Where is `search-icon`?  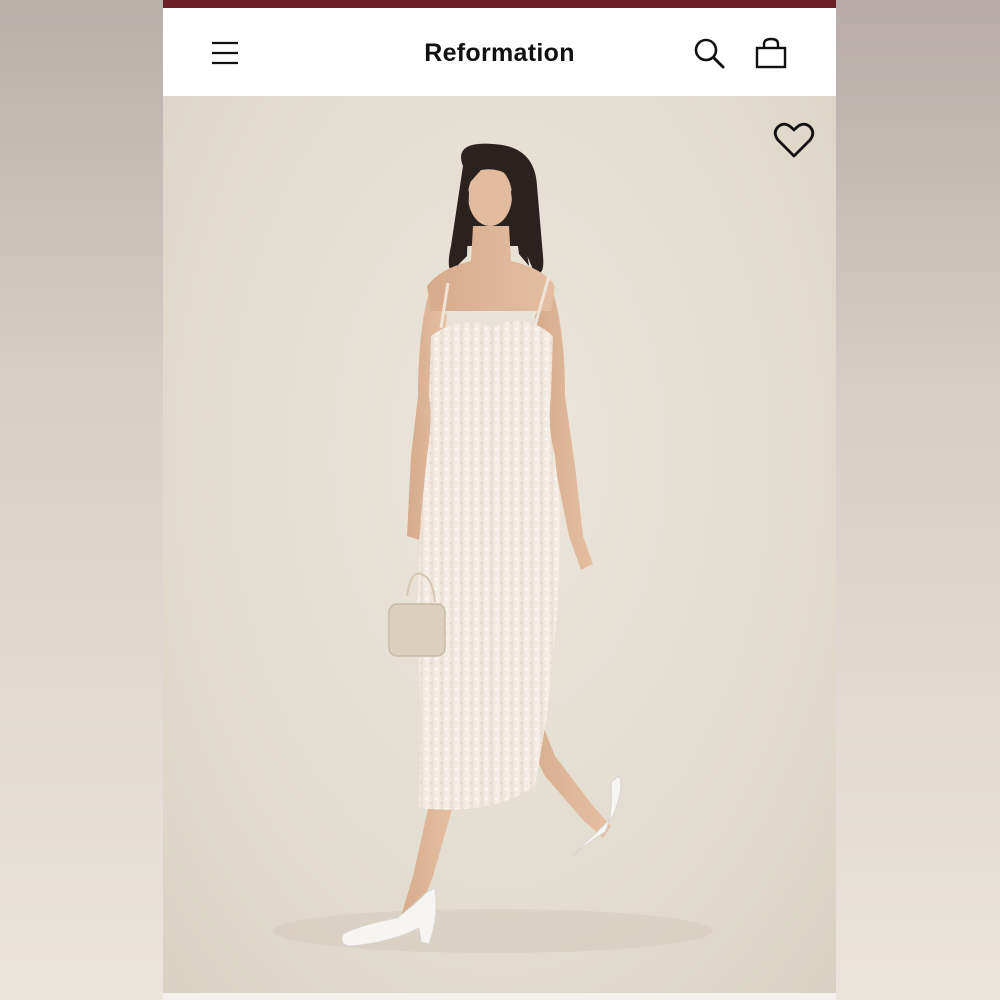 search-icon is located at coordinates (709, 53).